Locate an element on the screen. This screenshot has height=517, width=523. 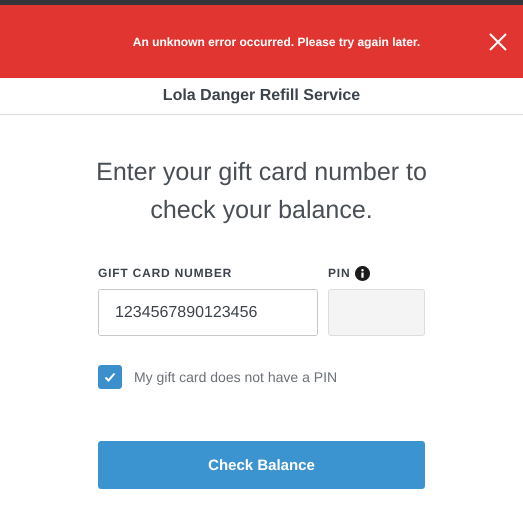
error-message: An unknown error occurred. Please try again later. is located at coordinates (276, 41).